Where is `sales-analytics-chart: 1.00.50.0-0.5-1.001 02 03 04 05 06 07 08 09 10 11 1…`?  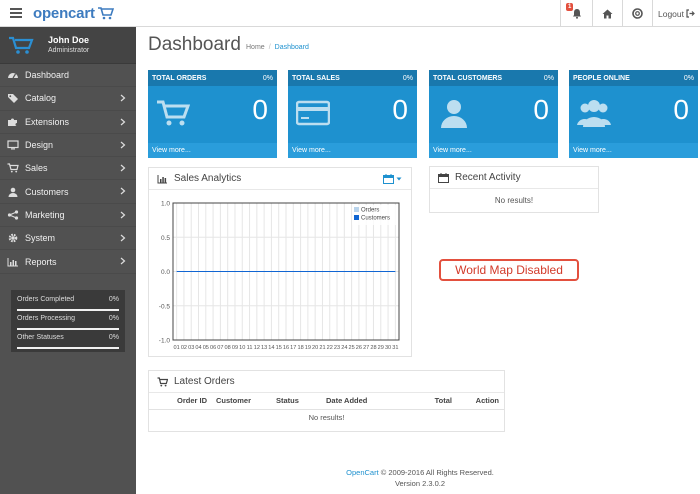 sales-analytics-chart: 1.00.50.0-0.5-1.001 02 03 04 05 06 07 08 09 10 11 1… is located at coordinates (279, 276).